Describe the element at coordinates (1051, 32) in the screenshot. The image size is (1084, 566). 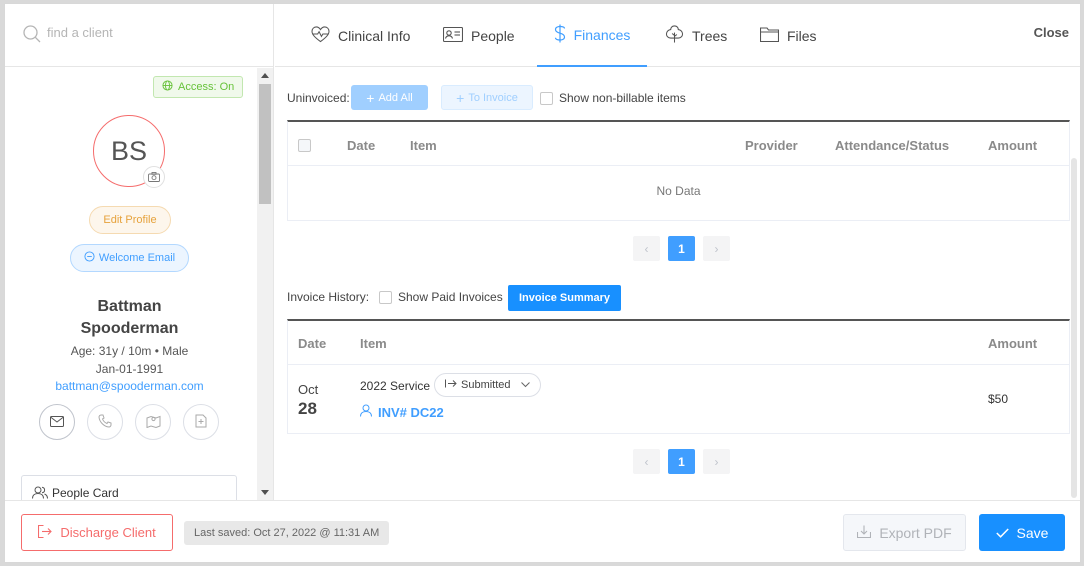
I see `close-button: Close` at that location.